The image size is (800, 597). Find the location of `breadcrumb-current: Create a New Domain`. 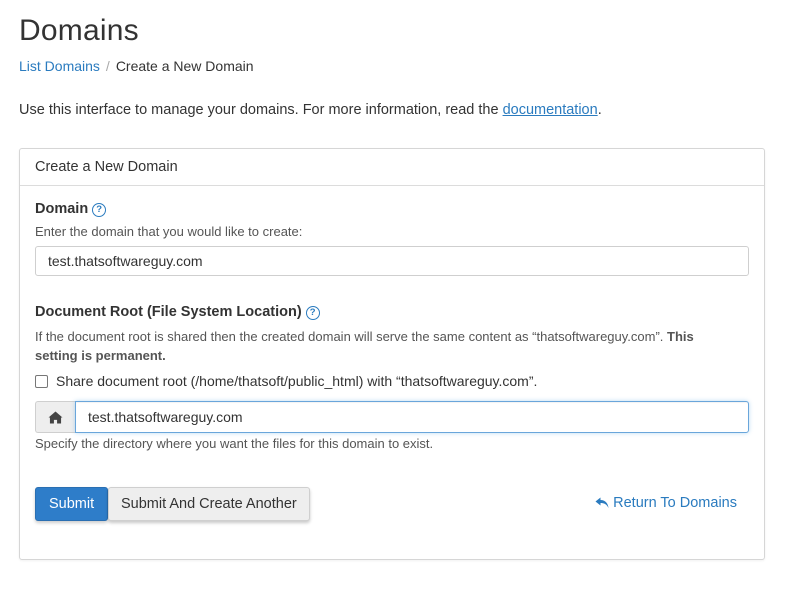

breadcrumb-current: Create a New Domain is located at coordinates (184, 66).